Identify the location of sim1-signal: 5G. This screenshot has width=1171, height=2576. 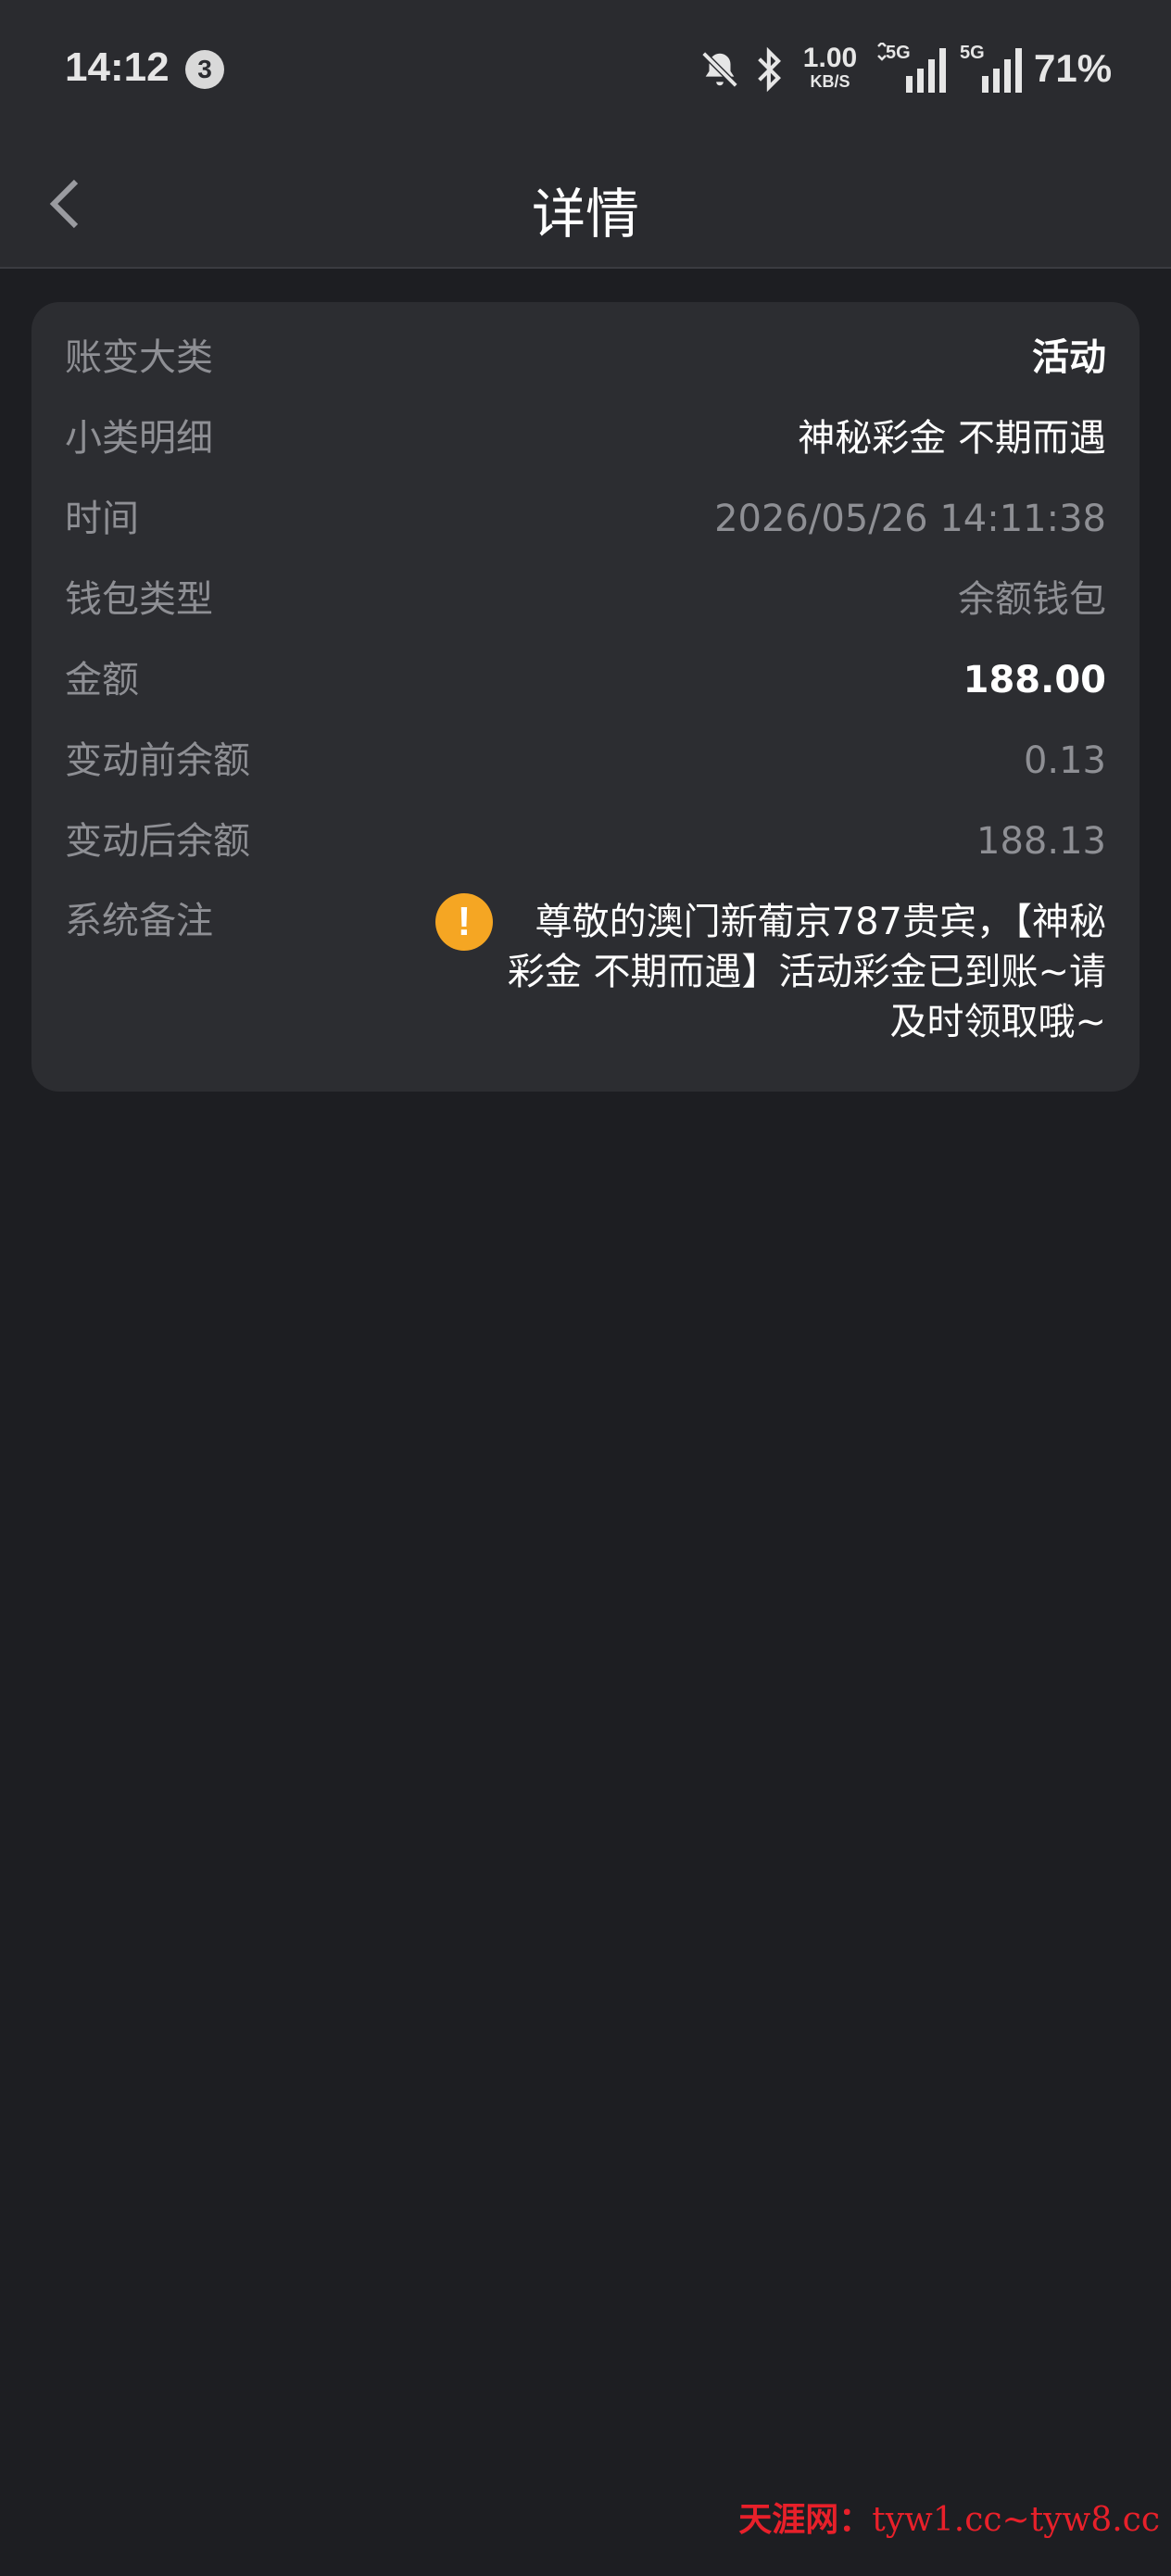
(912, 69).